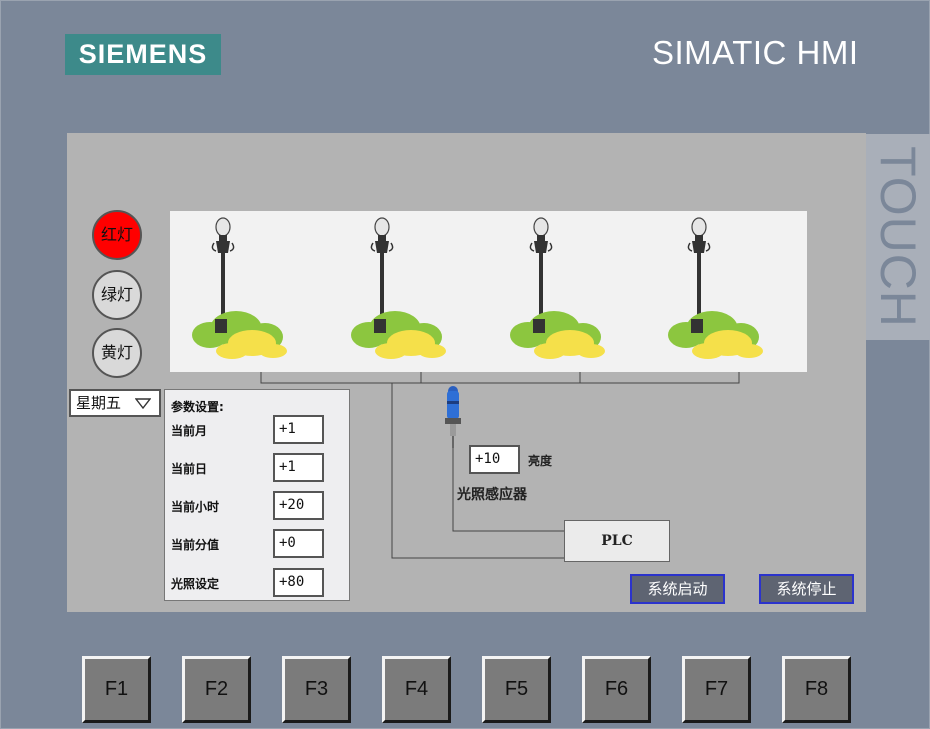 The image size is (930, 729). Describe the element at coordinates (617, 541) in the screenshot. I see `plc-box: PLC` at that location.